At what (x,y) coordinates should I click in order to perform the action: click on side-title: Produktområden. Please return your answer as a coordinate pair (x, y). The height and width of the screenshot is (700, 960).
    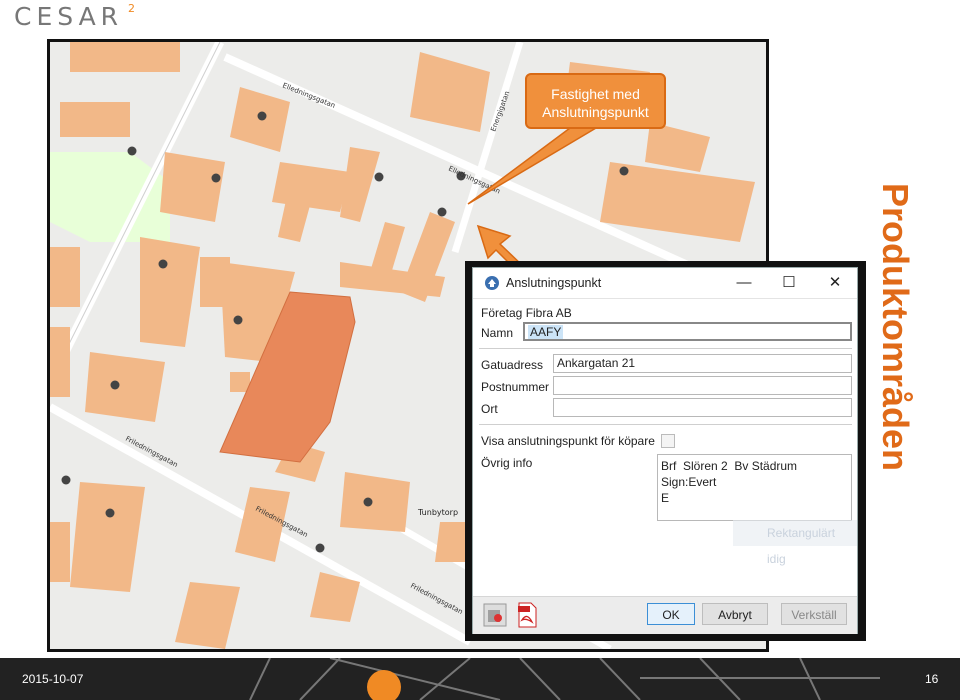
    Looking at the image, I should click on (895, 328).